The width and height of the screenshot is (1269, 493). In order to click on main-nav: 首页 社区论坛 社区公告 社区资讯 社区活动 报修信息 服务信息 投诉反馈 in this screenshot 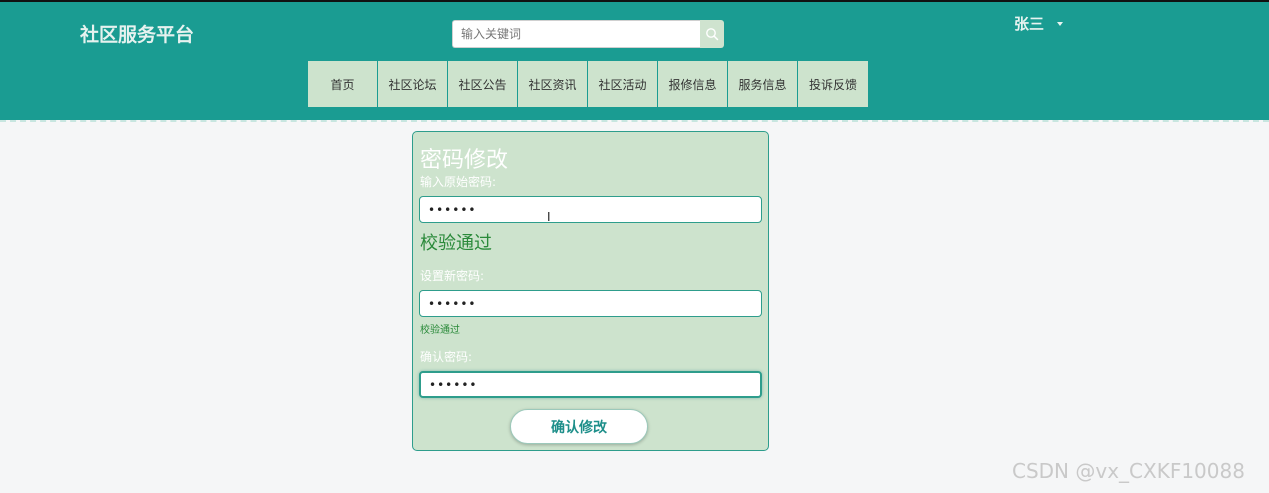, I will do `click(588, 84)`.